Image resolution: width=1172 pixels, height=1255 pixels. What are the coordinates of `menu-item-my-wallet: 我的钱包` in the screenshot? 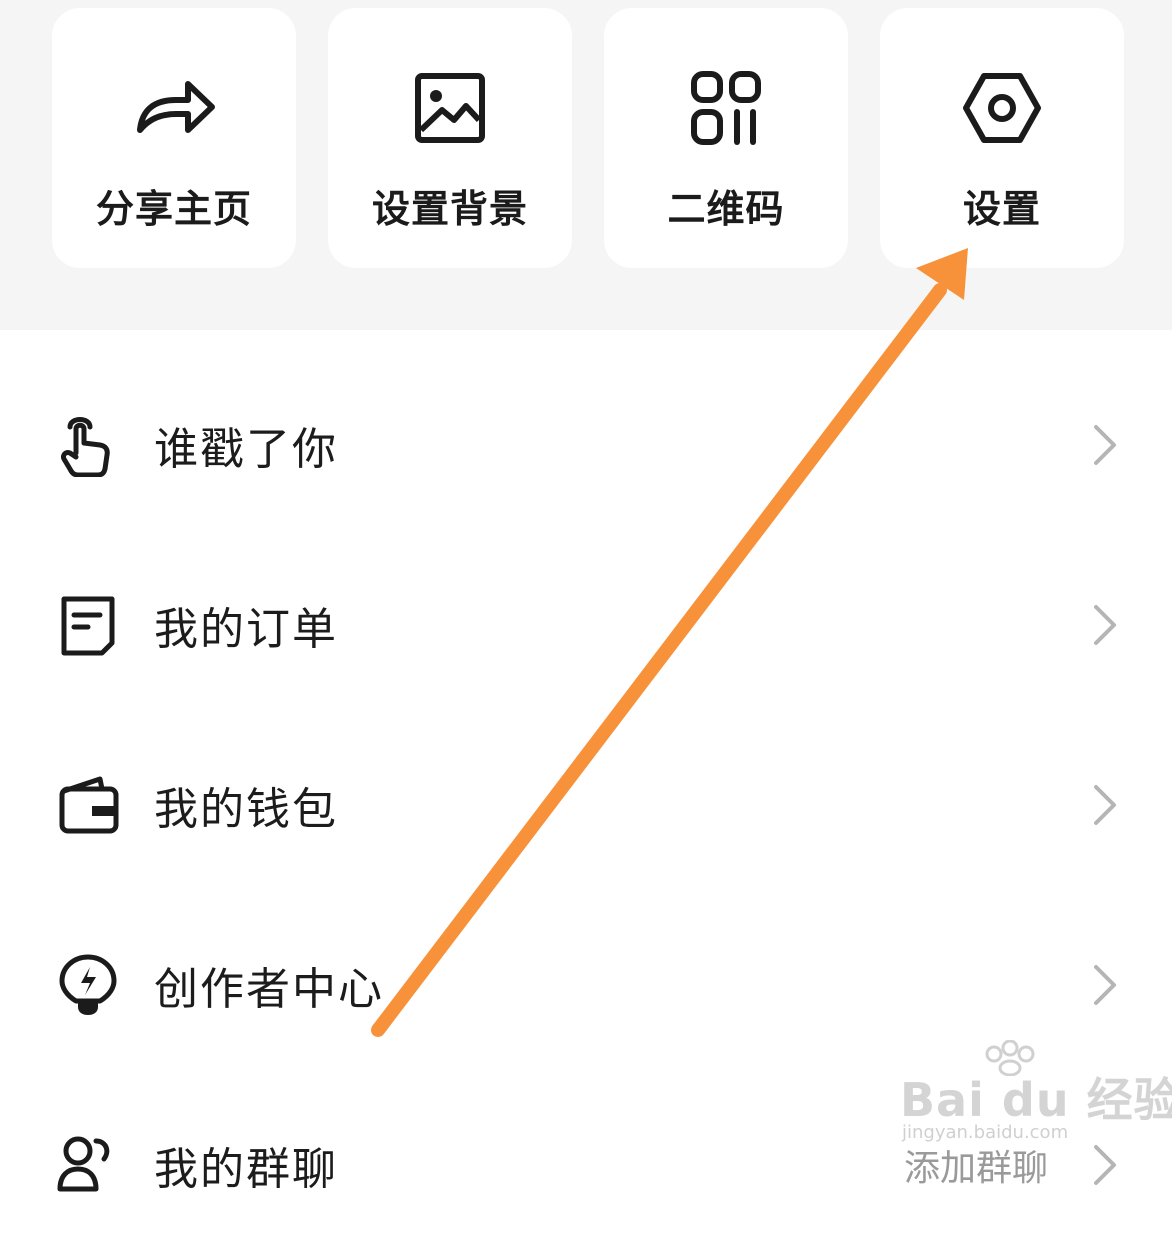 It's located at (586, 805).